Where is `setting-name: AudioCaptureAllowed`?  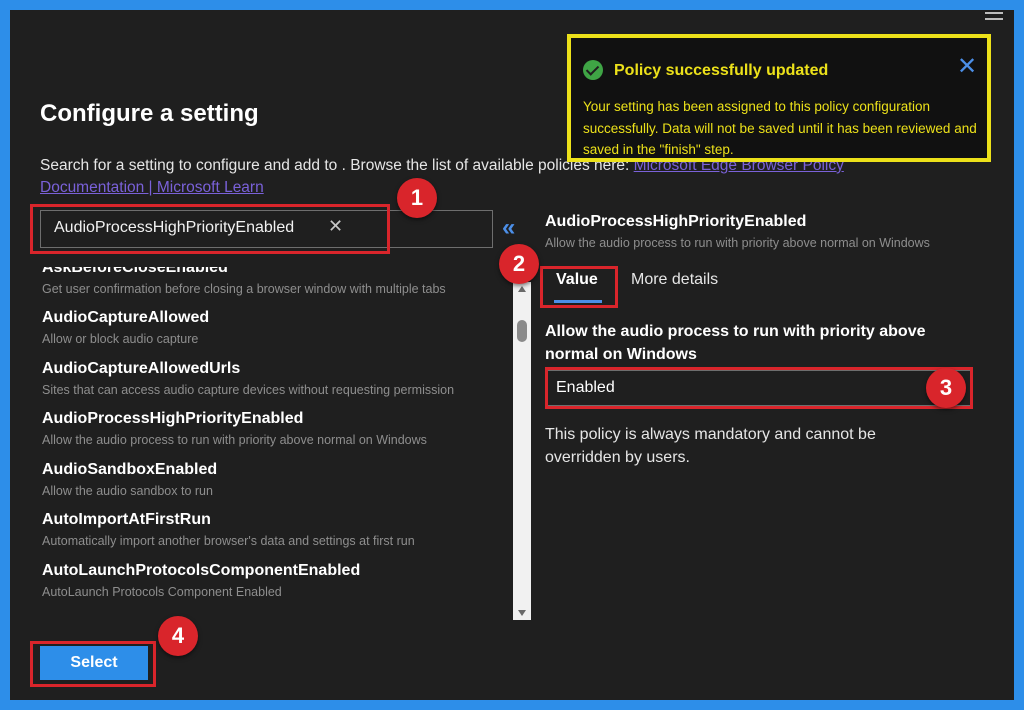 setting-name: AudioCaptureAllowed is located at coordinates (126, 317).